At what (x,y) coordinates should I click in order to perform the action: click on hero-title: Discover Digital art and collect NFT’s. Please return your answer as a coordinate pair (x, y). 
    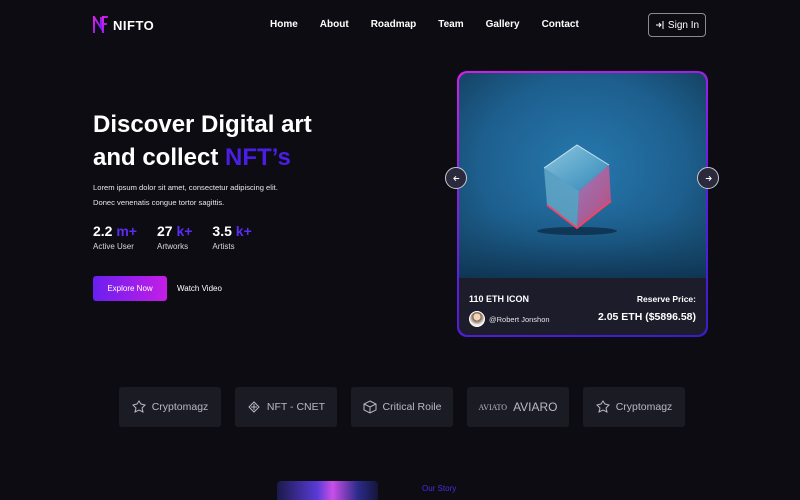
    Looking at the image, I should click on (243, 141).